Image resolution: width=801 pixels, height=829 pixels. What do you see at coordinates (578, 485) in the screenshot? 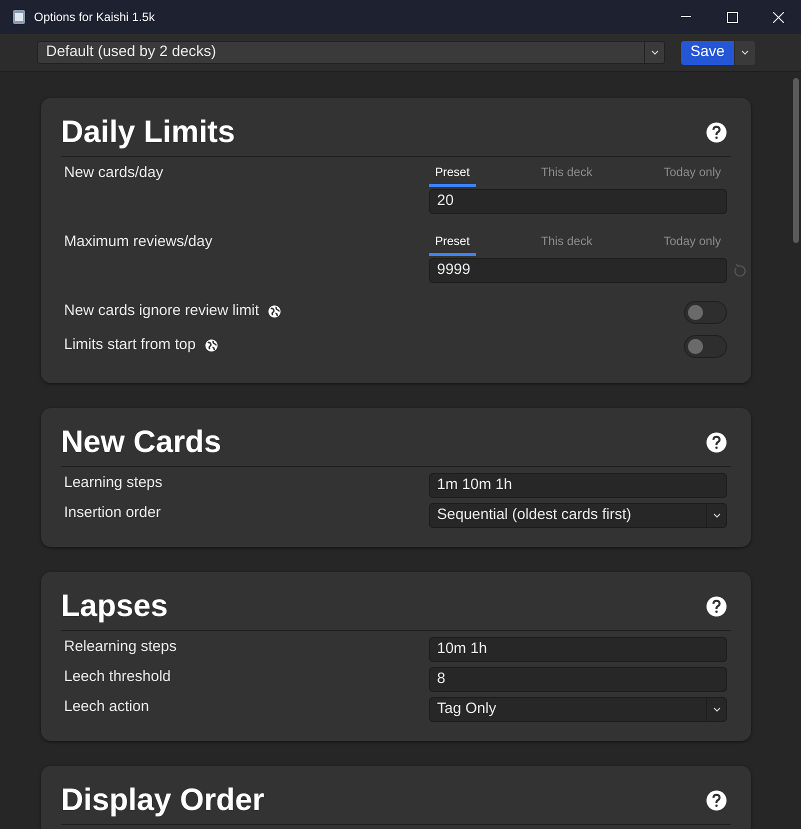
I see `text-field: 1m 10m 1h` at bounding box center [578, 485].